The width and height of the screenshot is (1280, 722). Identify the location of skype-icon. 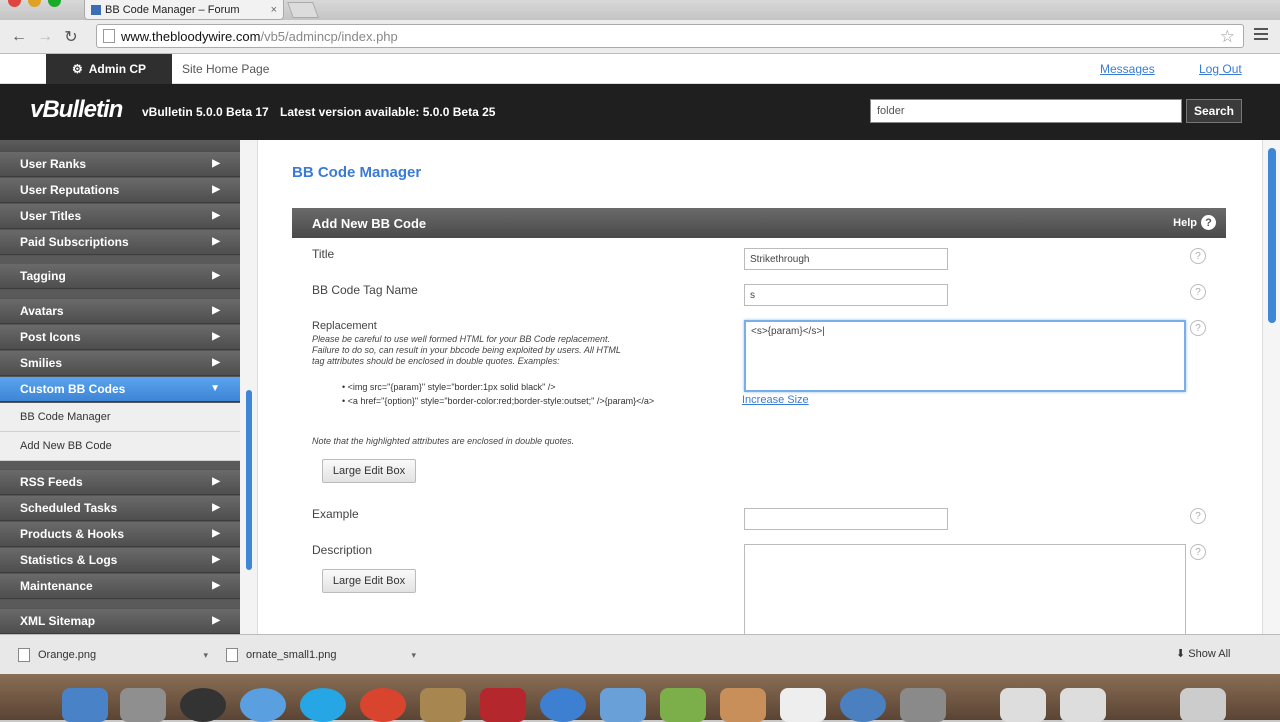
(323, 705).